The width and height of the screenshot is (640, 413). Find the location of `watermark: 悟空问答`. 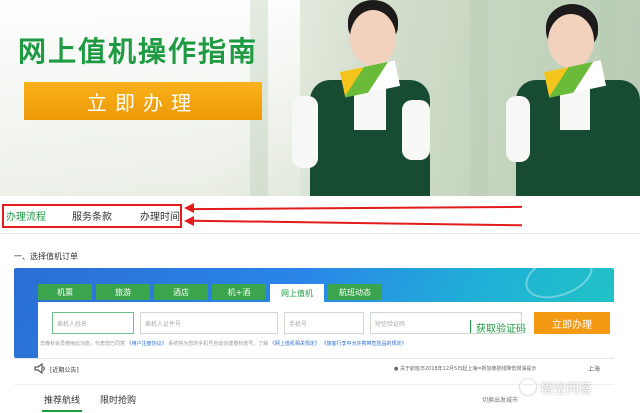

watermark: 悟空问答 is located at coordinates (556, 387).